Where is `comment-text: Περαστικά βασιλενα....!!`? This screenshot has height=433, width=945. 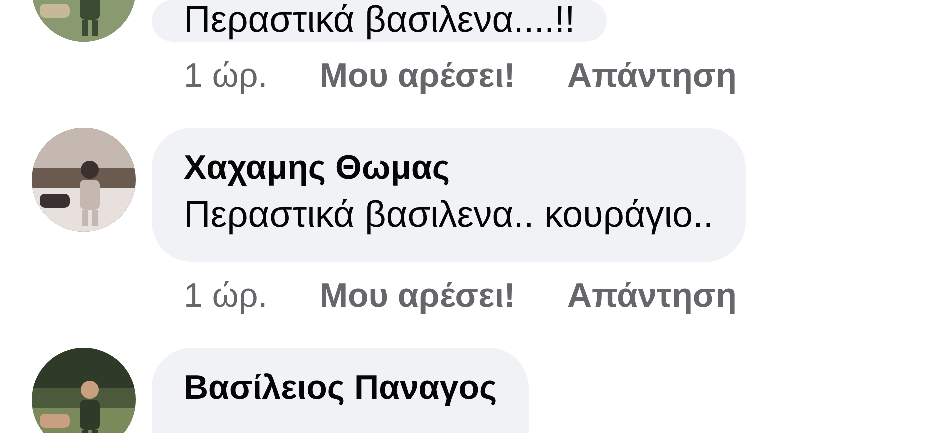
comment-text: Περαστικά βασιλενα....!! is located at coordinates (380, 20).